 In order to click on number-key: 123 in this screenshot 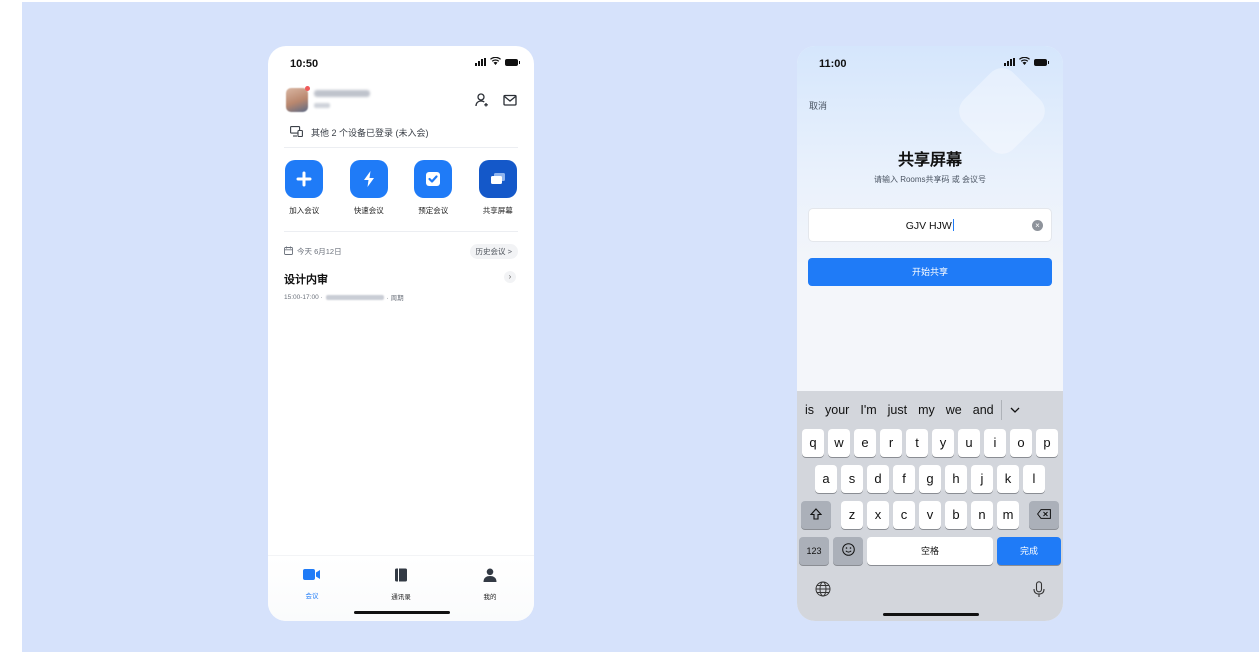, I will do `click(814, 551)`.